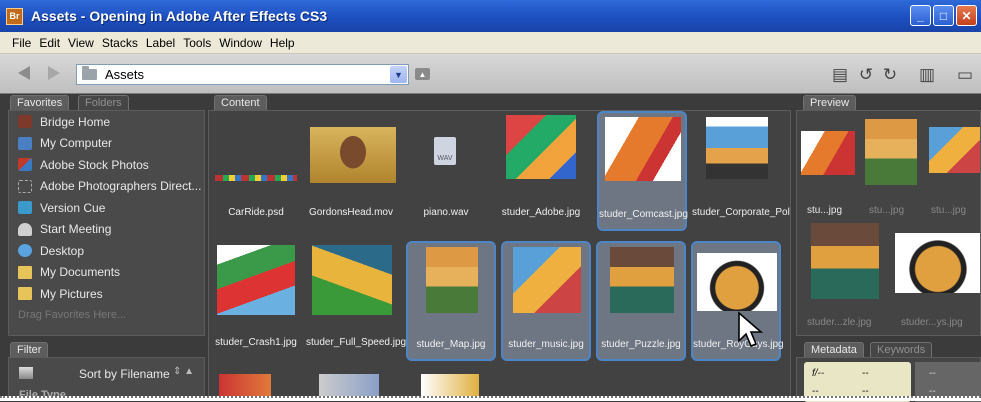 This screenshot has width=981, height=402. What do you see at coordinates (866, 75) in the screenshot?
I see `rotate-left-icon: ↺` at bounding box center [866, 75].